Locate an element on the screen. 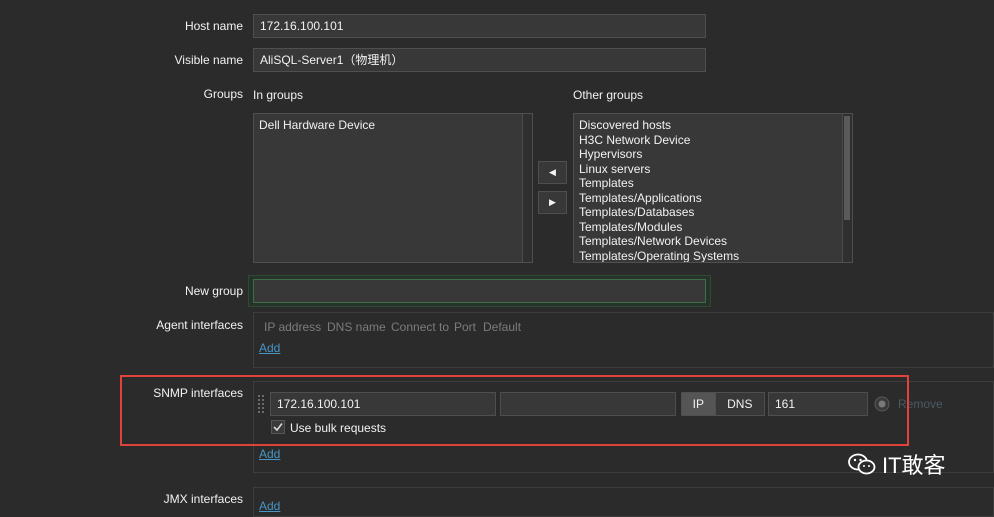  list-item: Templates/Modules is located at coordinates (713, 227).